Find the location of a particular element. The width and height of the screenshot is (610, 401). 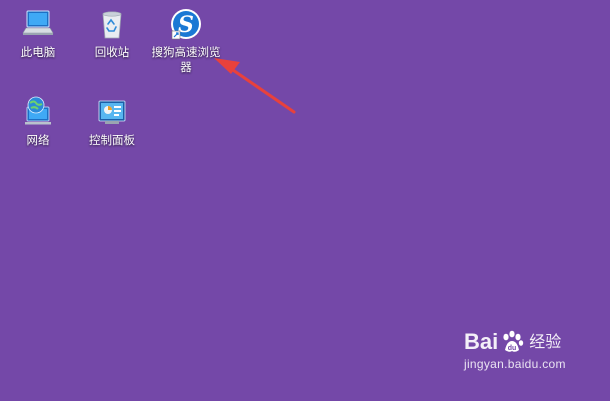

desktop-icon-label: 回收站 is located at coordinates (112, 52).